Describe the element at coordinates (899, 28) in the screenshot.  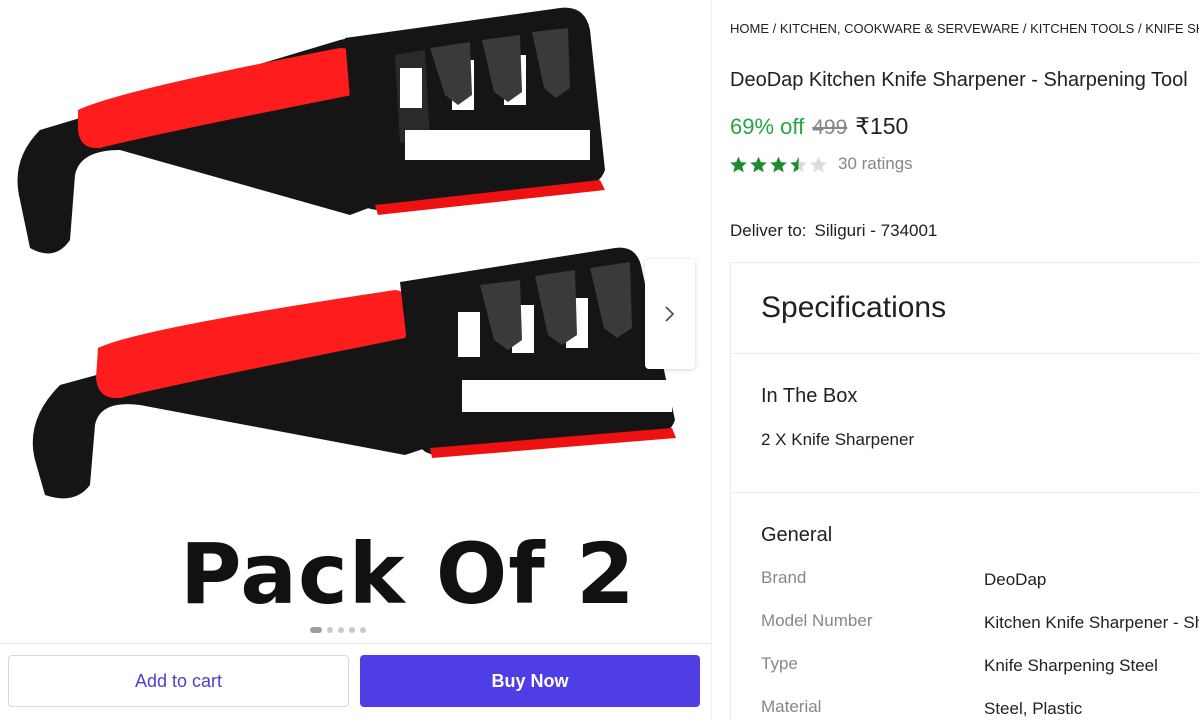
I see `breadcrumb-kitchen: KITCHEN, COOKWARE & SERVEWARE` at that location.